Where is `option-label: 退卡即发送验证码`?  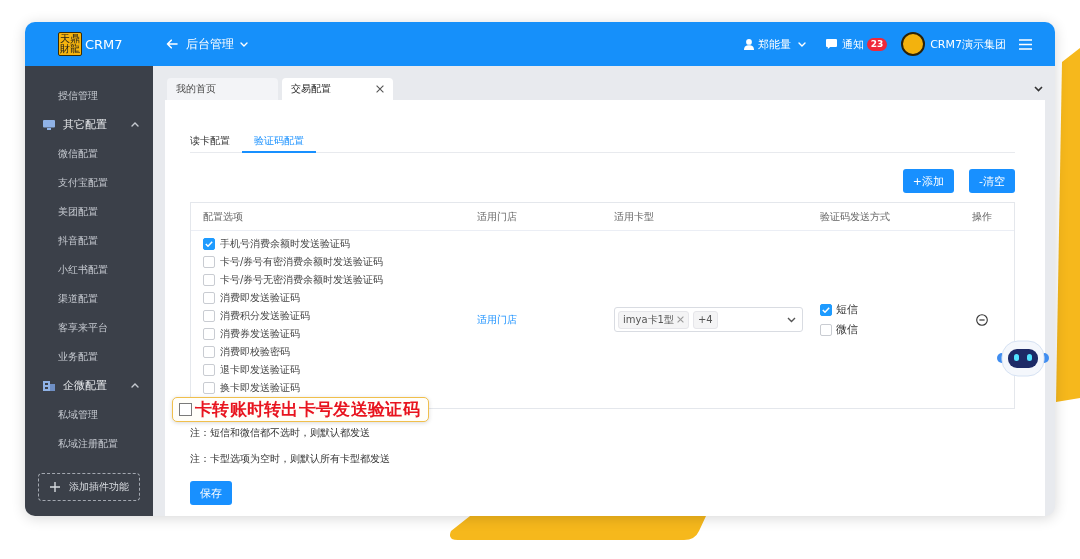 option-label: 退卡即发送验证码 is located at coordinates (260, 370).